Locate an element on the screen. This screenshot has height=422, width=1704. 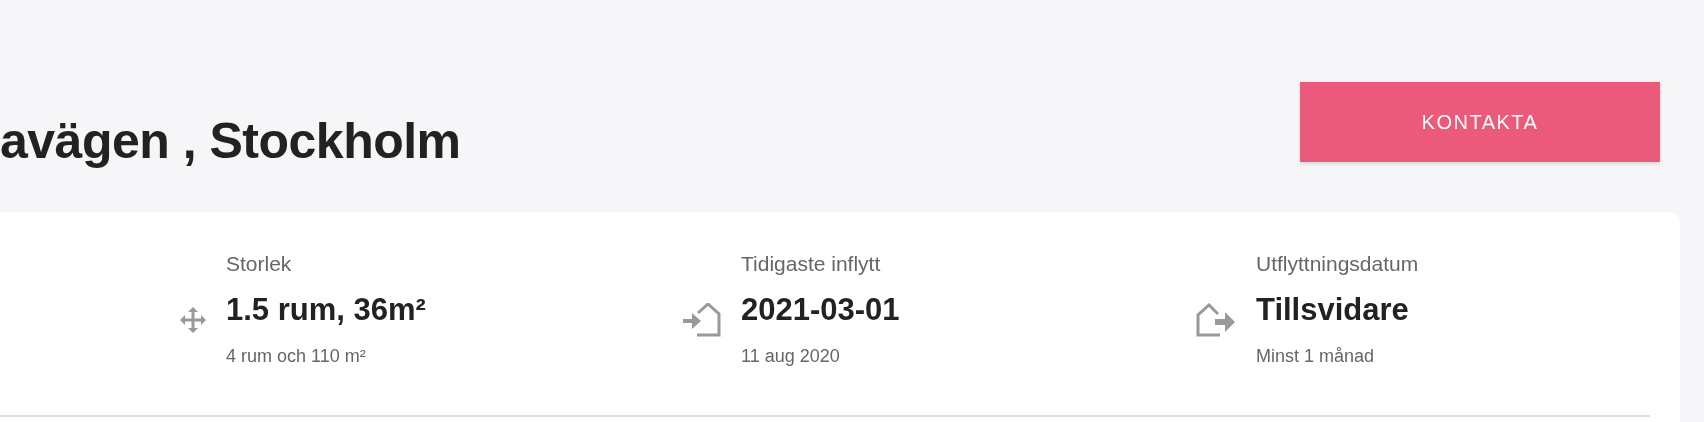
fact-label: Utflyttningsdatum is located at coordinates (1337, 264).